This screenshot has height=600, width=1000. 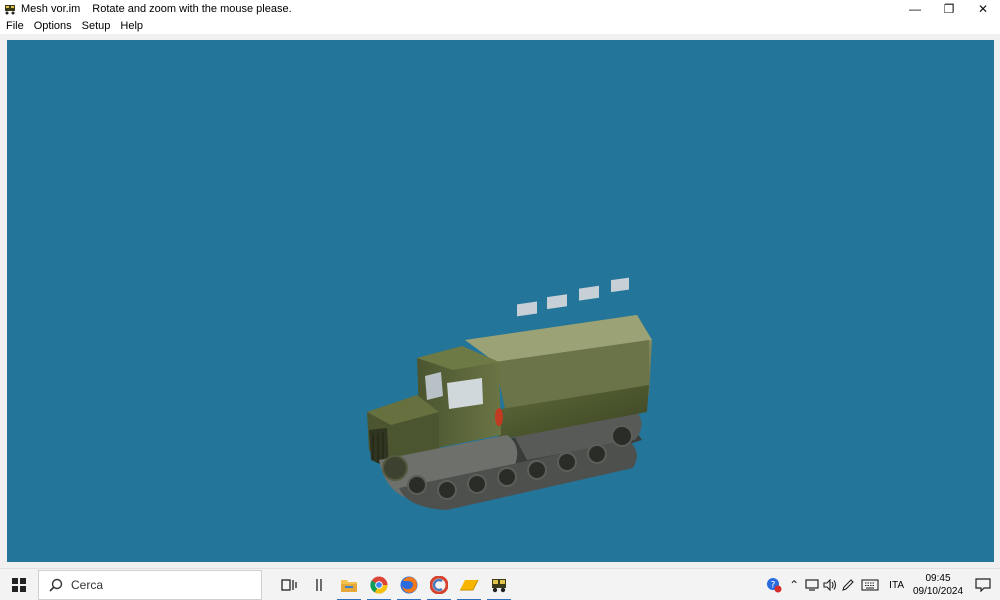 I want to click on help-alert-icon: ?, so click(x=774, y=585).